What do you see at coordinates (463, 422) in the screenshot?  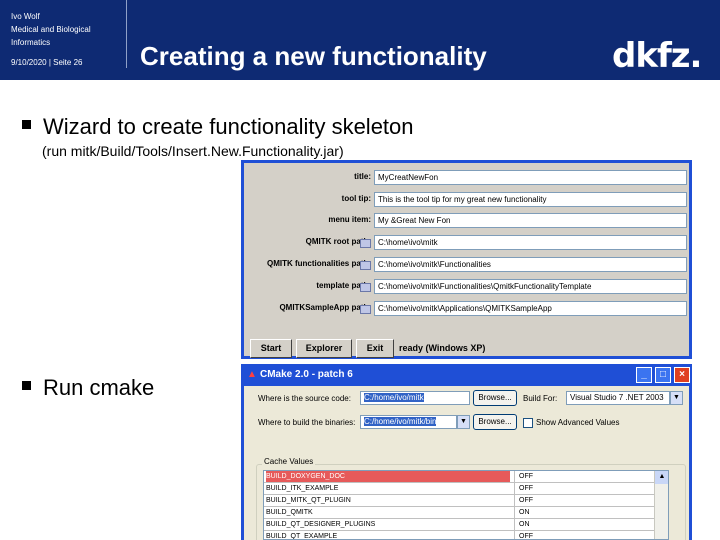 I see `binary-dropdown-icon: ▼` at bounding box center [463, 422].